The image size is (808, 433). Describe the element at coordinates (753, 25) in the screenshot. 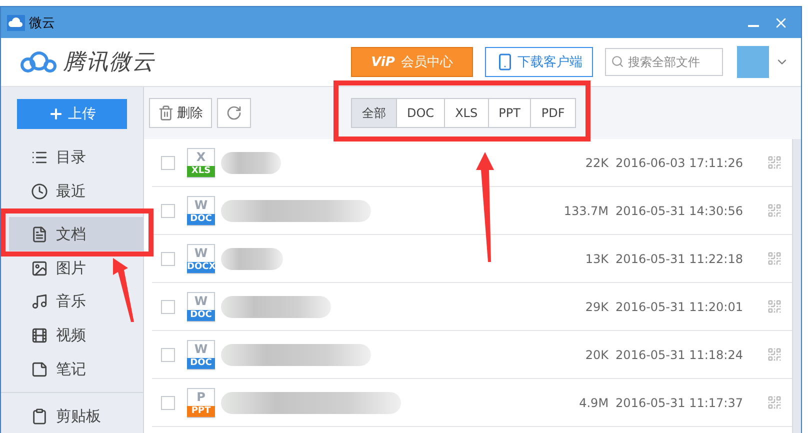

I see `minimize-icon` at that location.